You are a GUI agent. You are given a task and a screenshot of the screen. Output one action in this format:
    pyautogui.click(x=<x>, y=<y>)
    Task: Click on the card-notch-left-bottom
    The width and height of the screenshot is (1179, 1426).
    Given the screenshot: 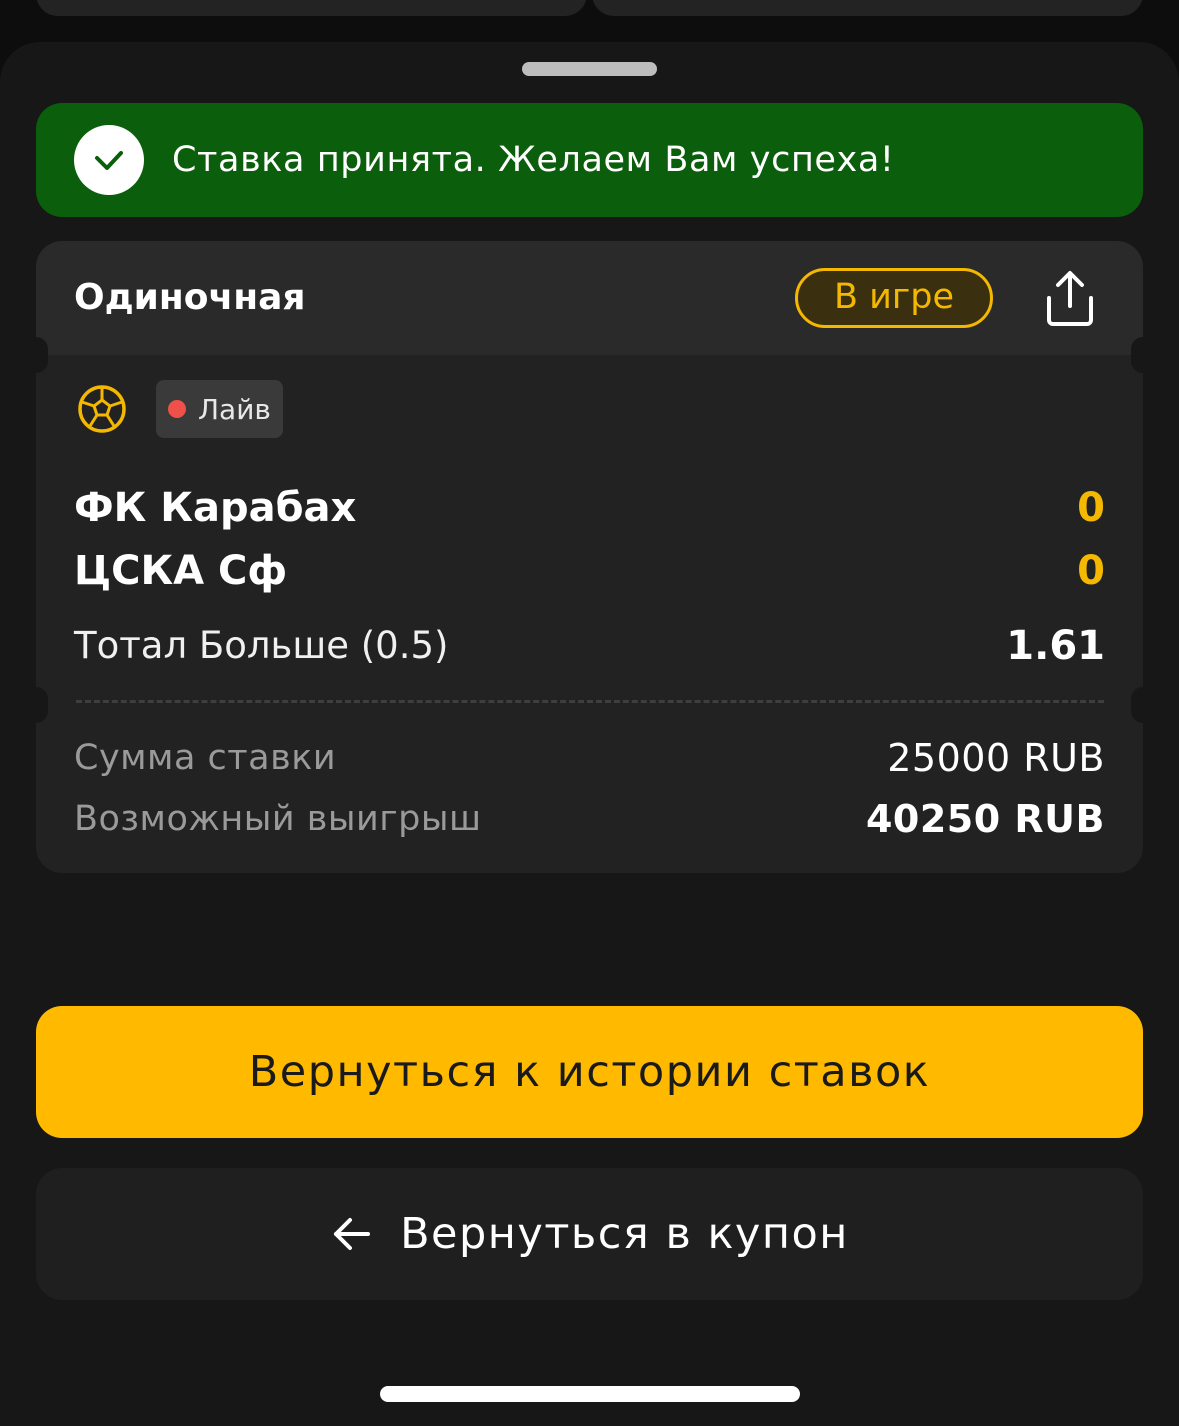 What is the action you would take?
    pyautogui.click(x=36, y=705)
    